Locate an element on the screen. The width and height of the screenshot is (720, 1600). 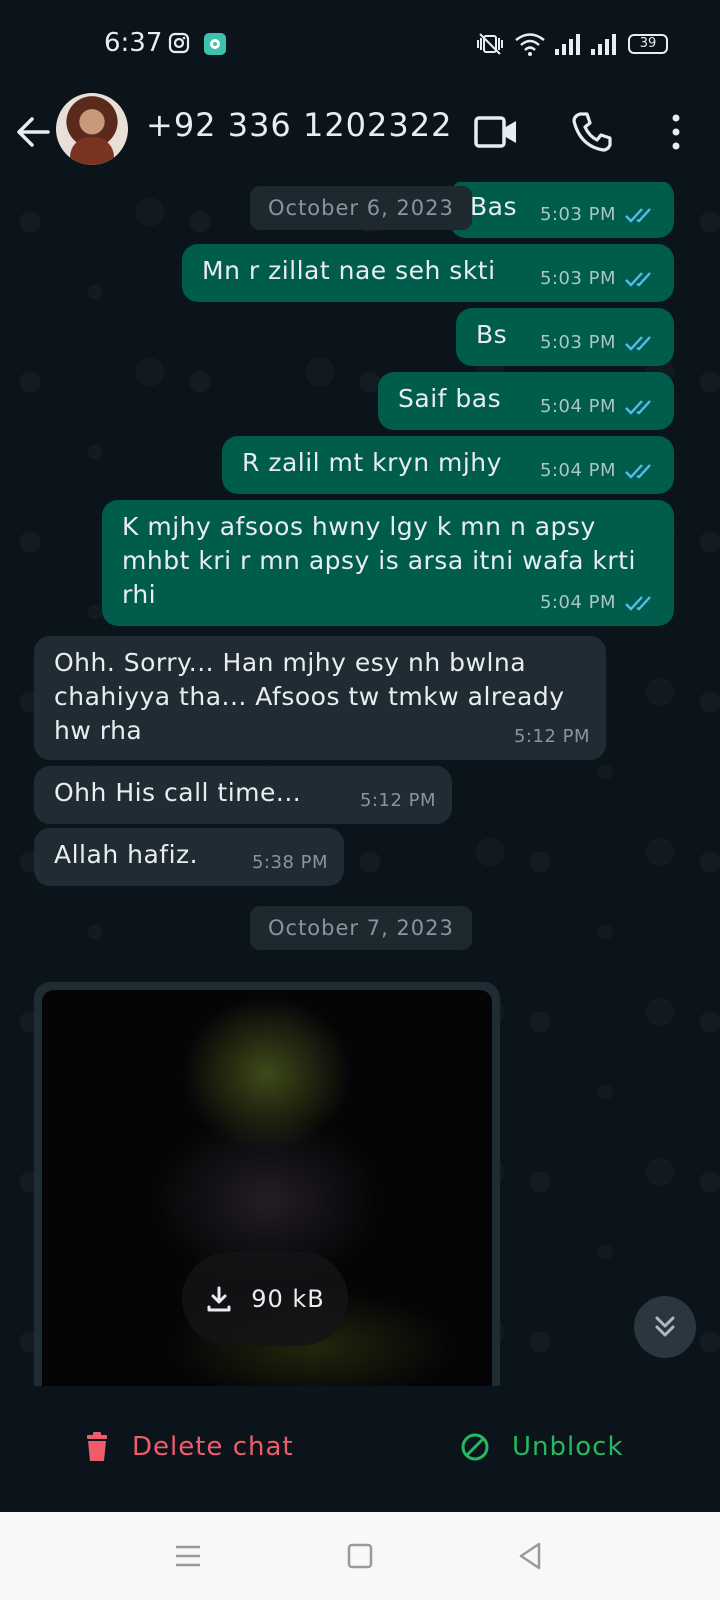
scroll-to-bottom-button is located at coordinates (665, 1327).